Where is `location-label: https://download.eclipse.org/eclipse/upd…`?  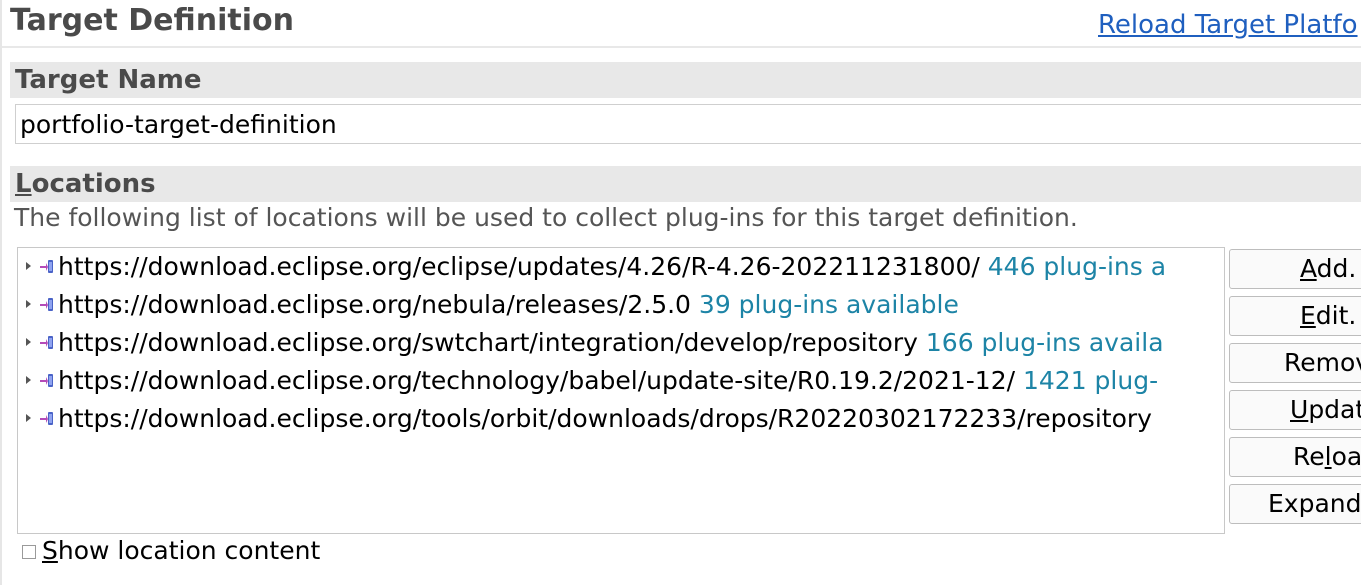
location-label: https://download.eclipse.org/eclipse/upd… is located at coordinates (612, 267).